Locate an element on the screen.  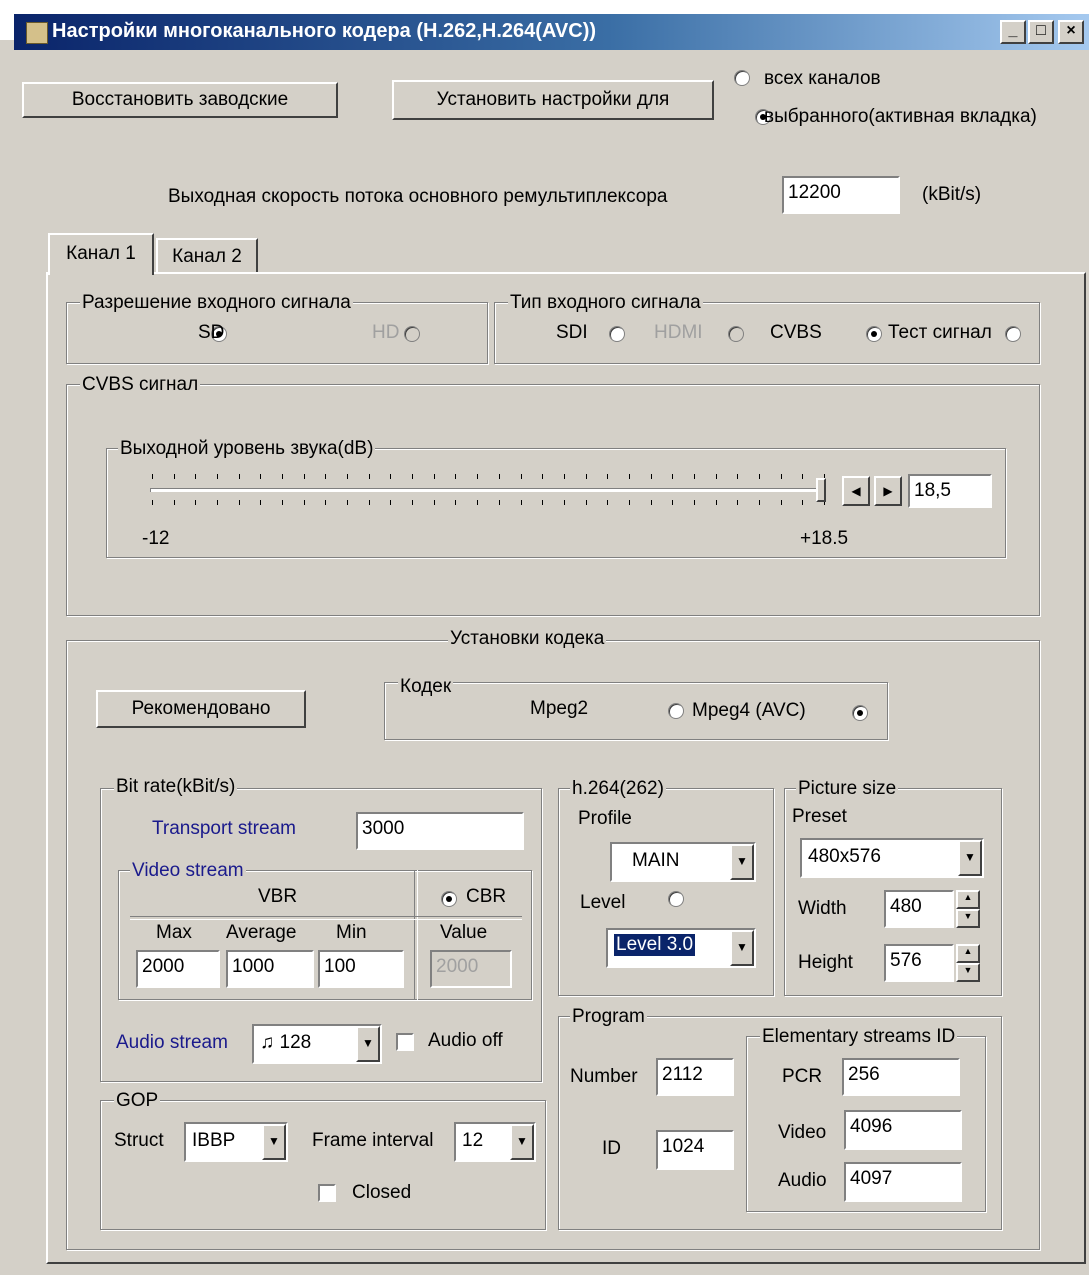
codec-mpeg4-label: Mpeg4 (AVC) is located at coordinates (749, 710).